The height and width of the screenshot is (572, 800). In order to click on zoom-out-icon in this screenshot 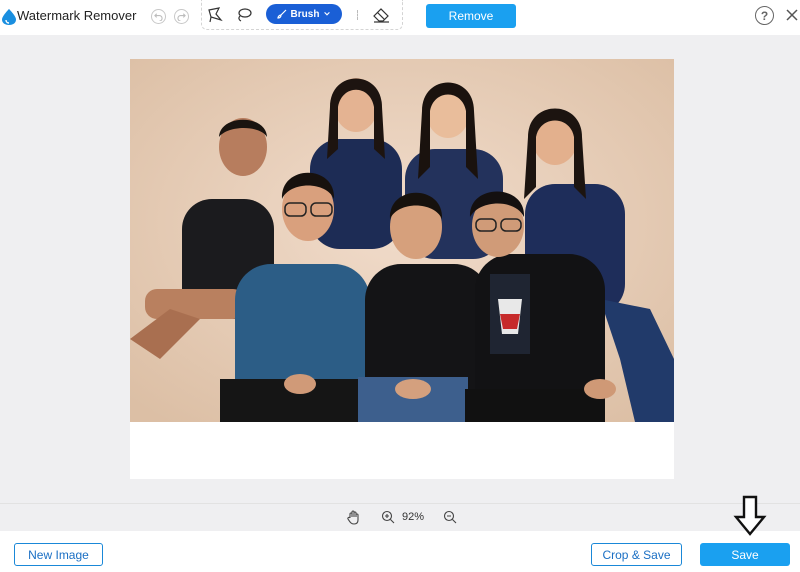, I will do `click(450, 517)`.